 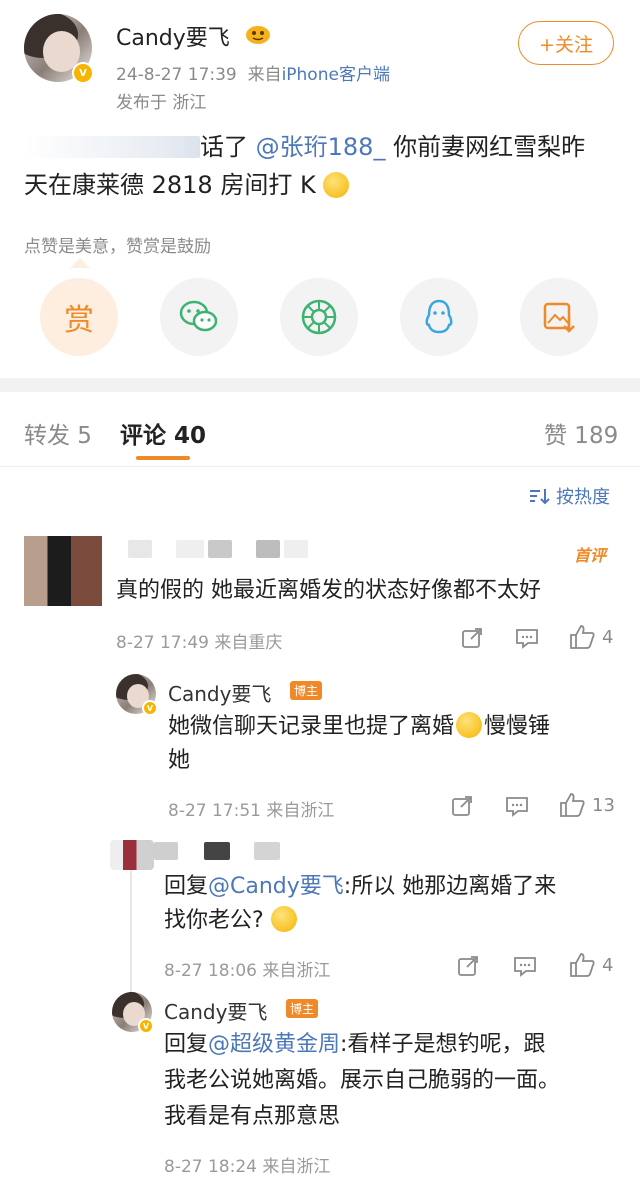 I want to click on share-wechat-button, so click(x=199, y=317).